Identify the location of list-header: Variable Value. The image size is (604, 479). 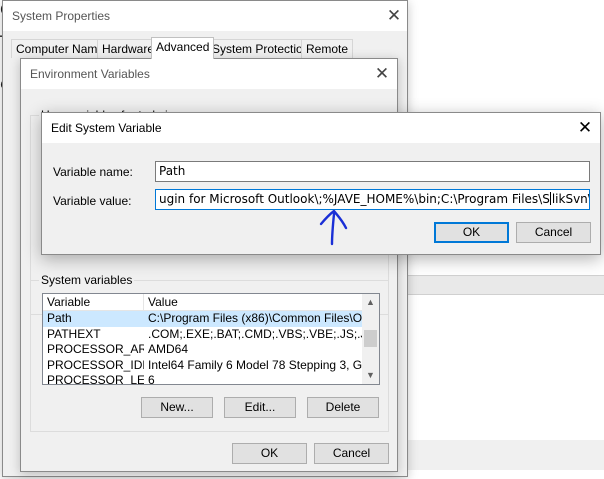
(202, 302).